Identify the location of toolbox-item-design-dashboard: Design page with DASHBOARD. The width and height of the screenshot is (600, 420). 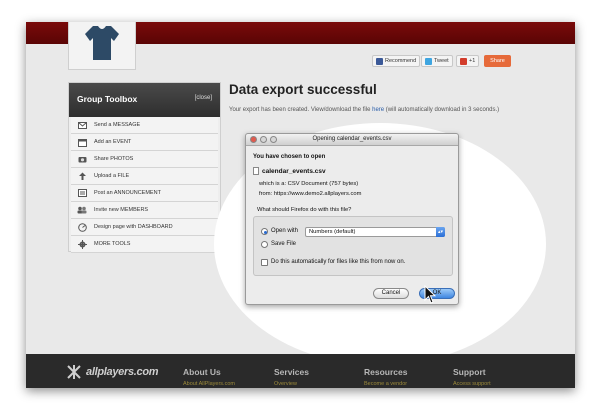
(144, 227).